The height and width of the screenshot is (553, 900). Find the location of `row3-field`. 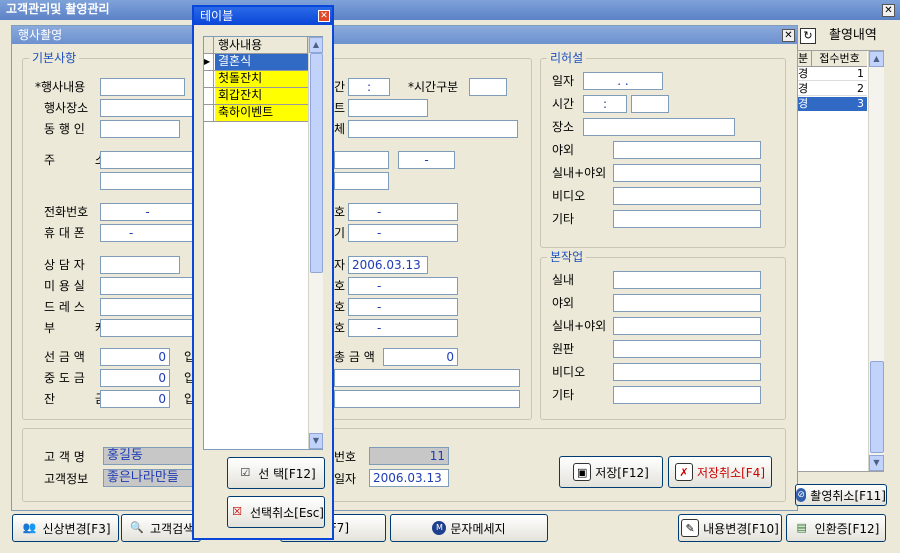

row3-field is located at coordinates (433, 129).